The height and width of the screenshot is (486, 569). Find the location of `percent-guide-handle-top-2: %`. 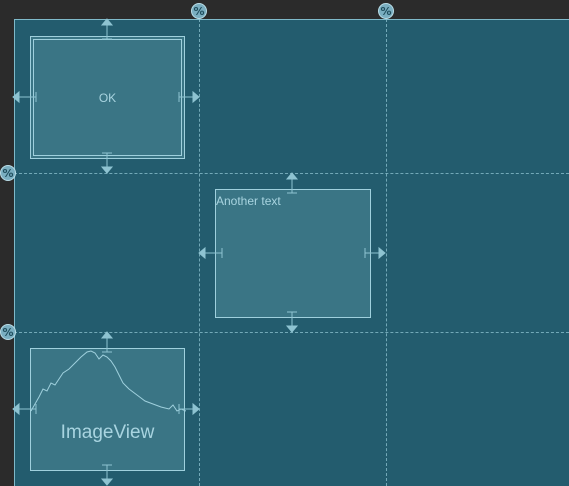

percent-guide-handle-top-2: % is located at coordinates (386, 11).